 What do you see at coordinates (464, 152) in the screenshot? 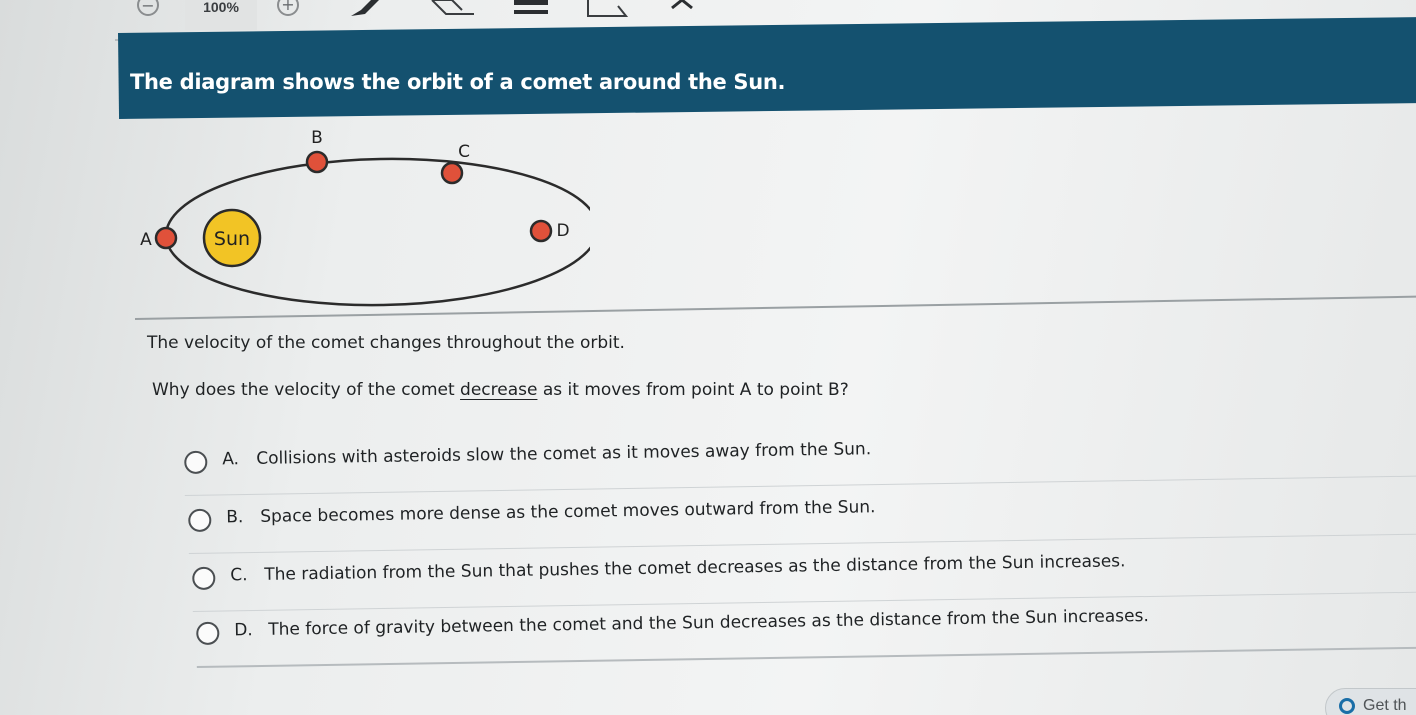
I see `point-c-label: C` at bounding box center [464, 152].